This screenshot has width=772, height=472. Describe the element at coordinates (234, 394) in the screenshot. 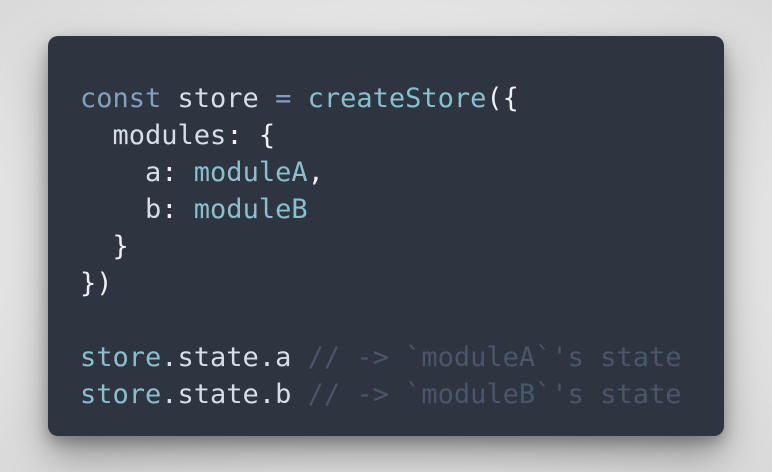

I see `code-token: .state.b` at that location.